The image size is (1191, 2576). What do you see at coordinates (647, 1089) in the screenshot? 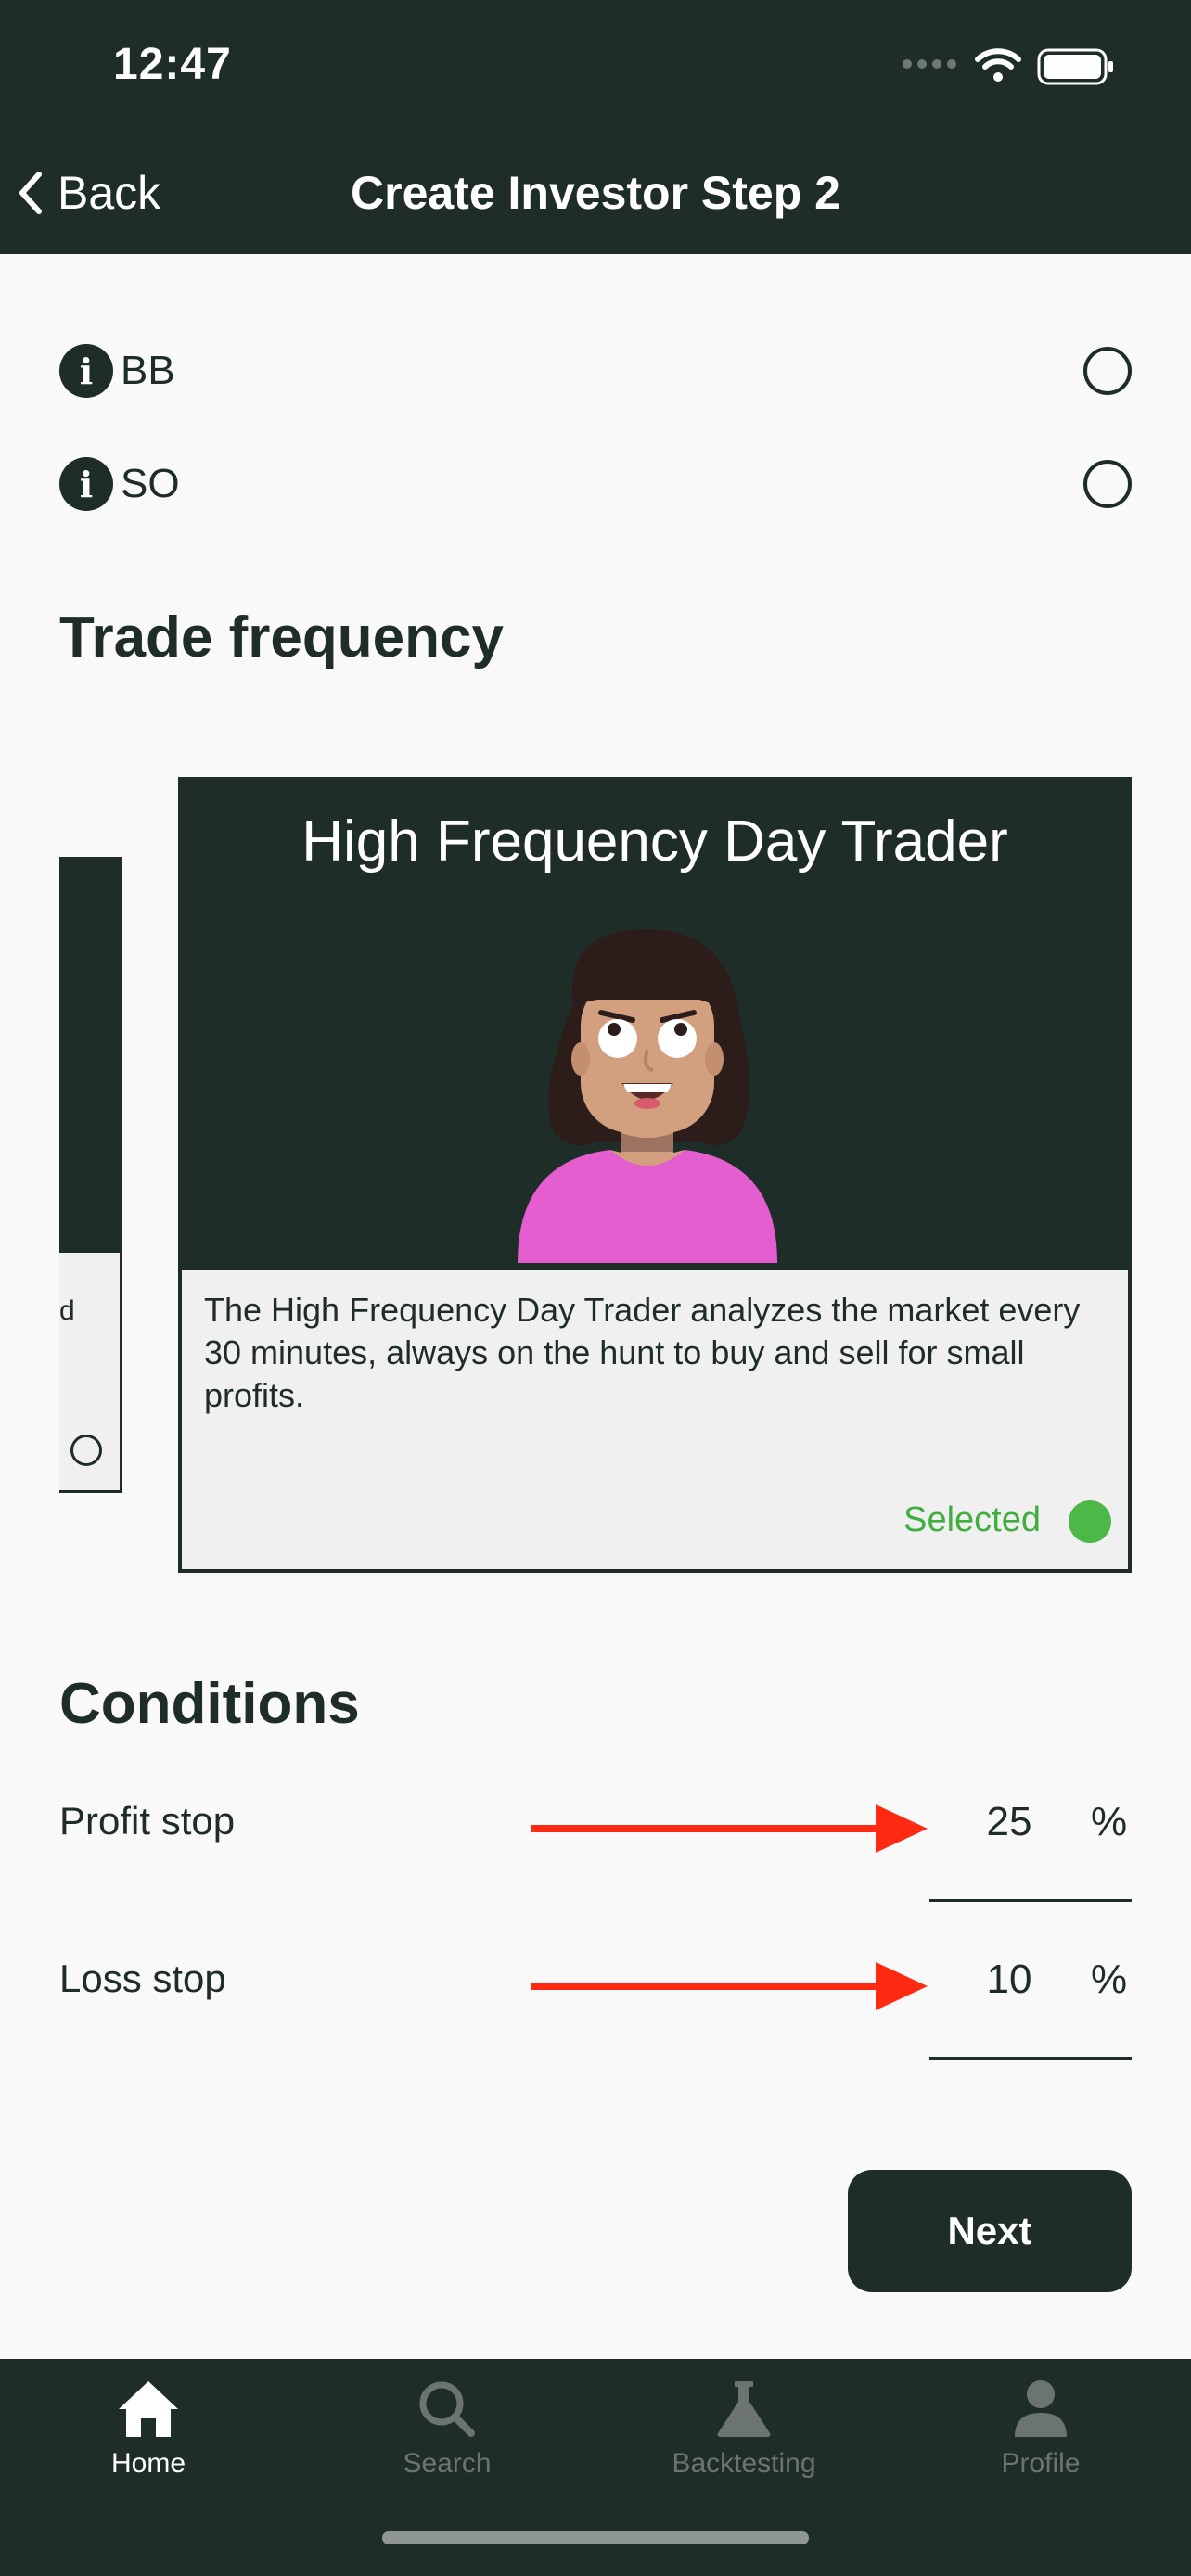
I see `trader-avatar` at bounding box center [647, 1089].